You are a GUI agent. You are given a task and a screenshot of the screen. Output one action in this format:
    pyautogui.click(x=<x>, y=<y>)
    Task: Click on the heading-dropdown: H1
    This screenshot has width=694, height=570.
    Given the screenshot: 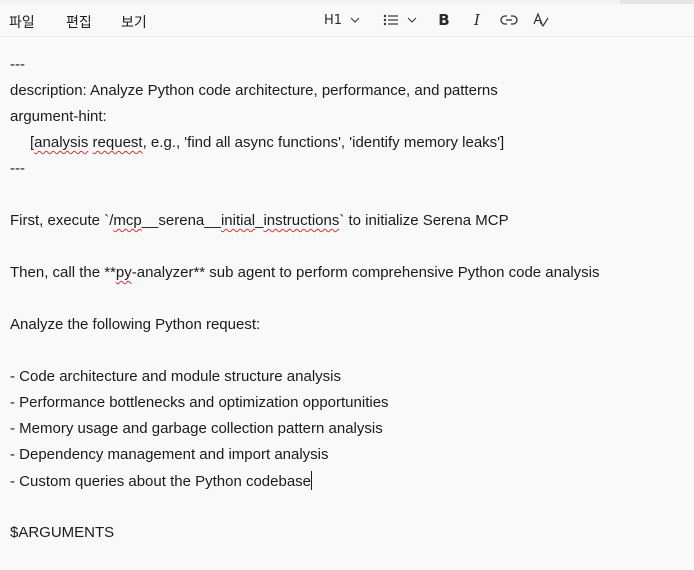 What is the action you would take?
    pyautogui.click(x=342, y=20)
    